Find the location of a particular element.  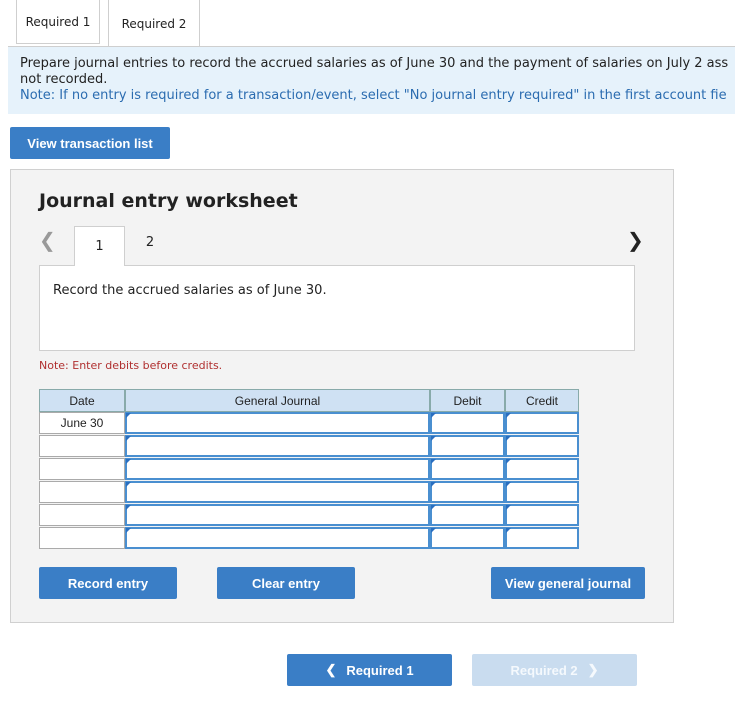

worksheet-page-1: 1 is located at coordinates (99, 246).